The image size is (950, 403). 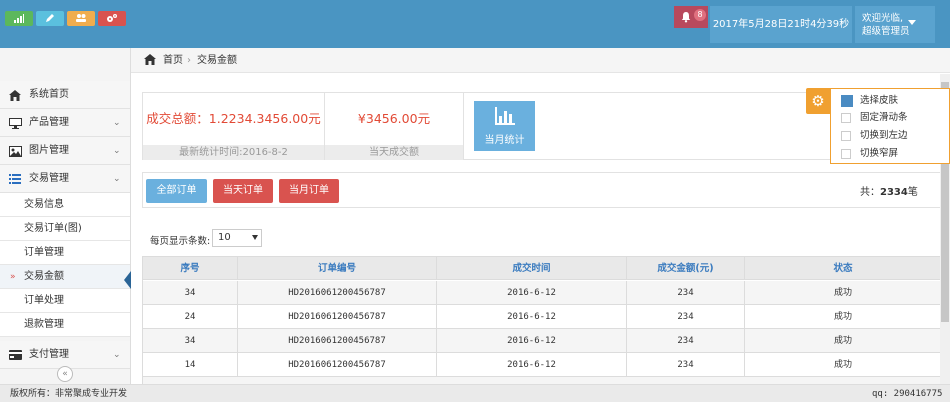 I want to click on sidebar-item-products: 产品管理 ⌄, so click(x=65, y=123).